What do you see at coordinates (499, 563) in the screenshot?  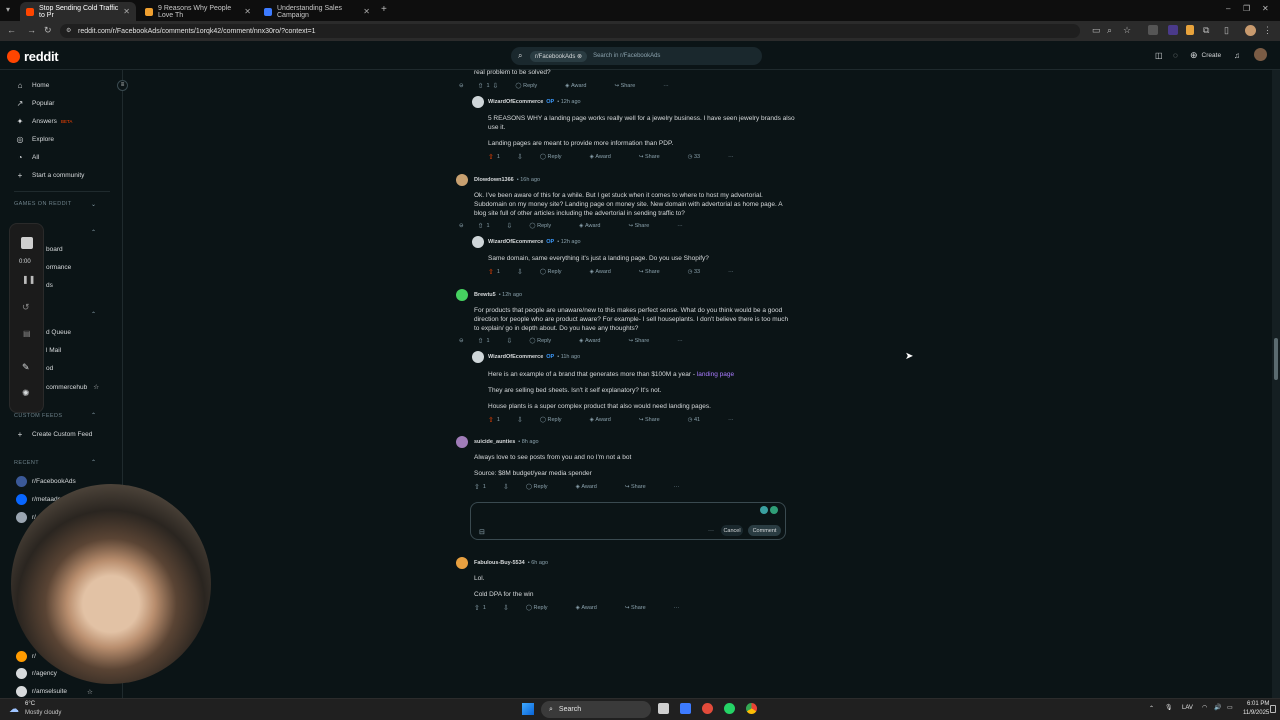 I see `author-name: Fabulous-Buy-5534` at bounding box center [499, 563].